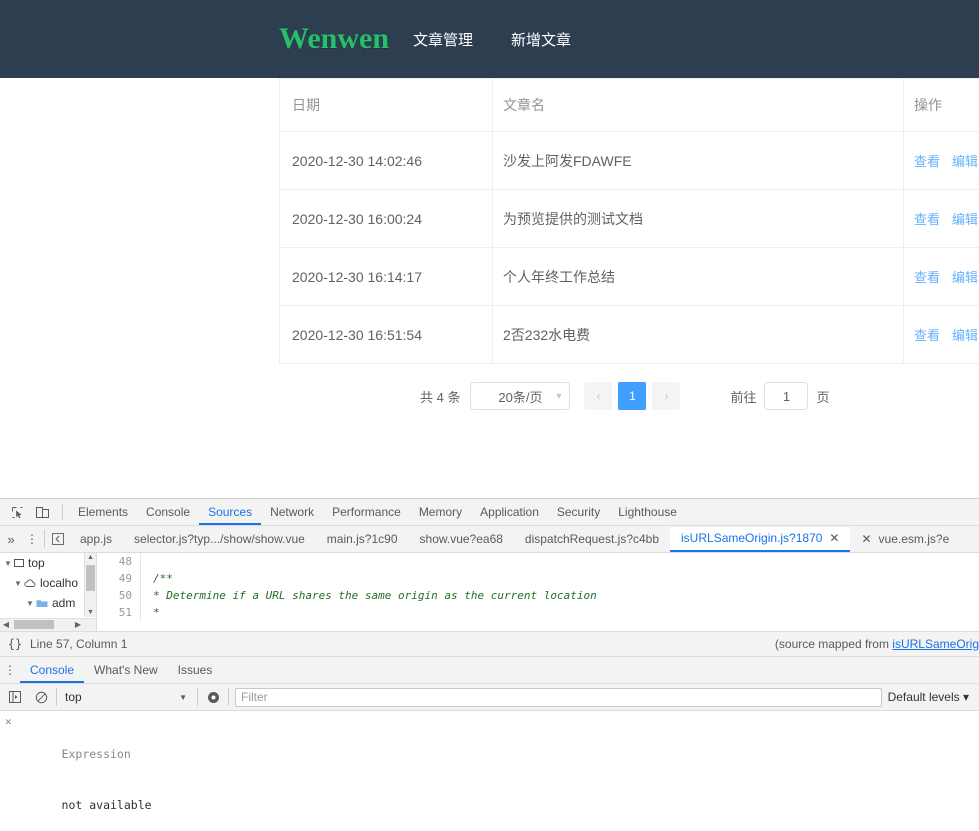 This screenshot has height=831, width=979. Describe the element at coordinates (119, 561) in the screenshot. I see `line-number: 48` at that location.